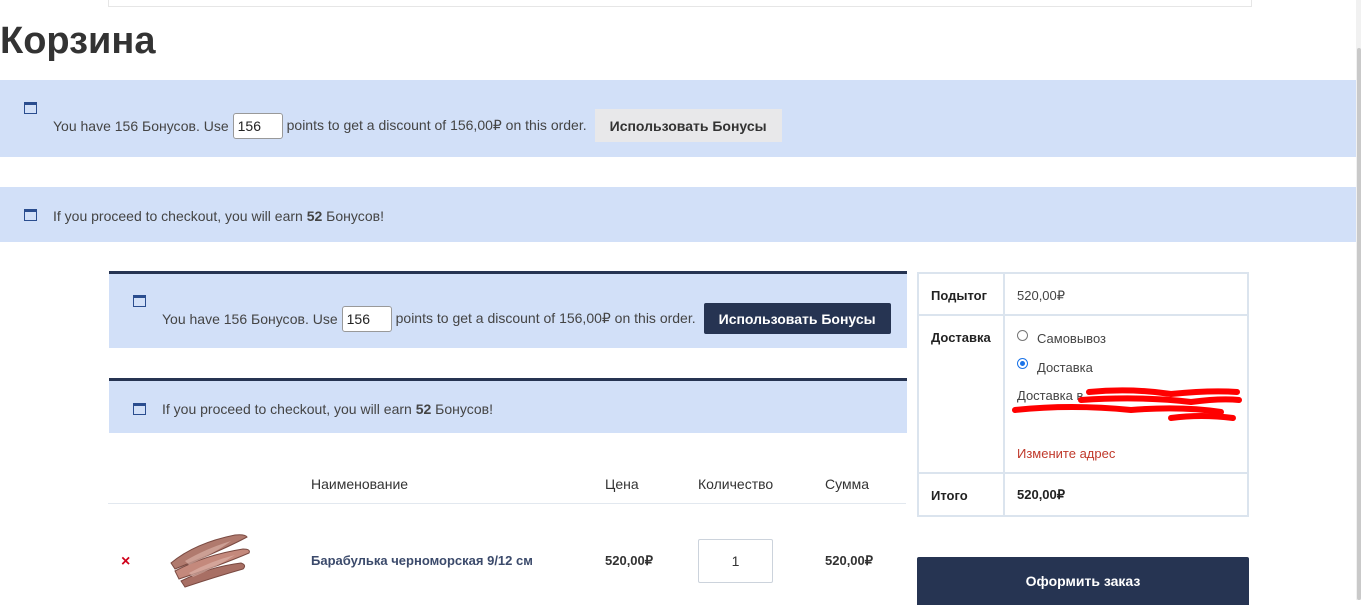  What do you see at coordinates (847, 484) in the screenshot?
I see `column-header-sum: Сумма` at bounding box center [847, 484].